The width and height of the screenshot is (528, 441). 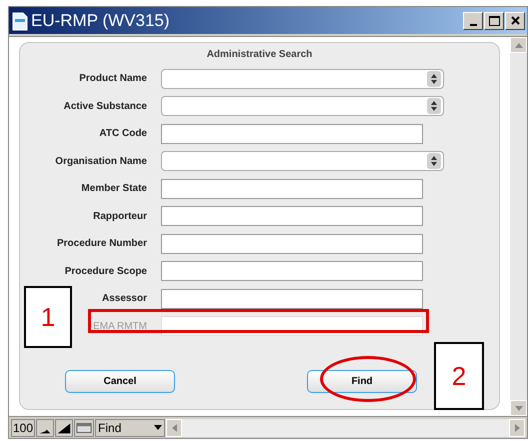 I want to click on field-label: Active Substance, so click(x=105, y=107).